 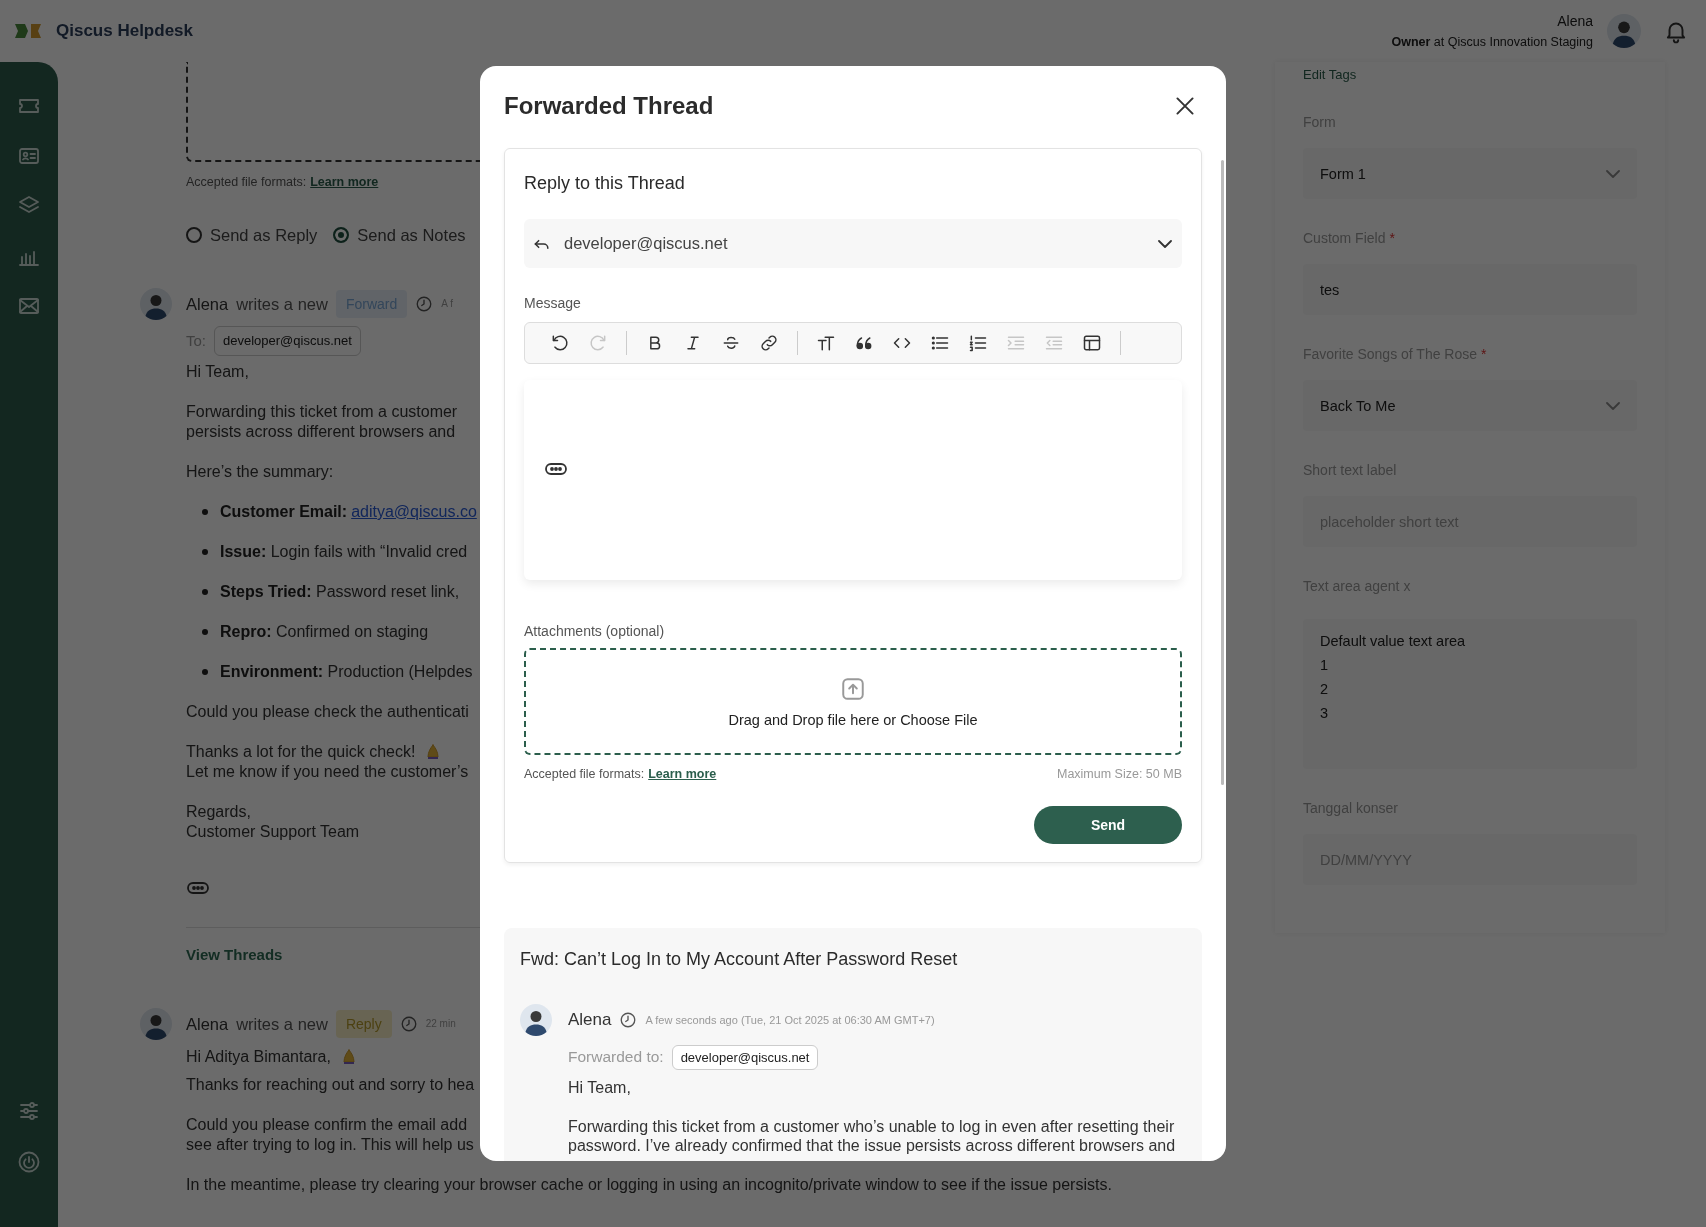 I want to click on type-tag: Reply, so click(x=363, y=1024).